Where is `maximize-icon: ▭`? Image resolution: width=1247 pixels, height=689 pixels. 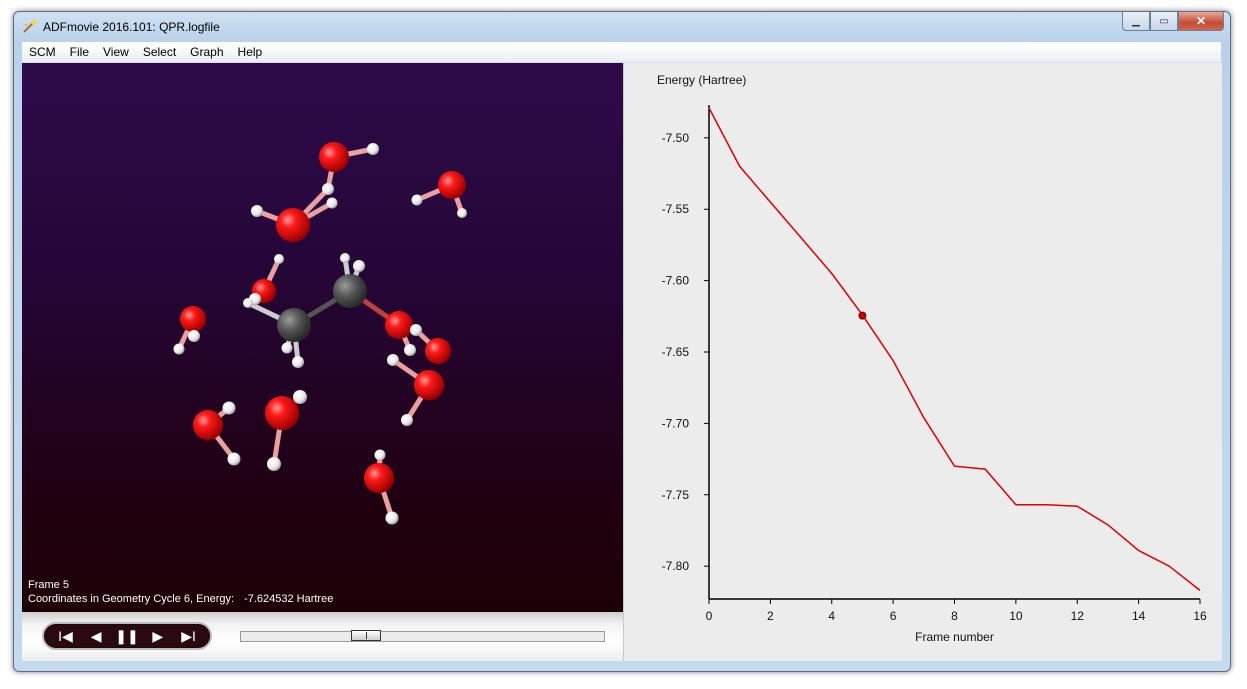
maximize-icon: ▭ is located at coordinates (1164, 21).